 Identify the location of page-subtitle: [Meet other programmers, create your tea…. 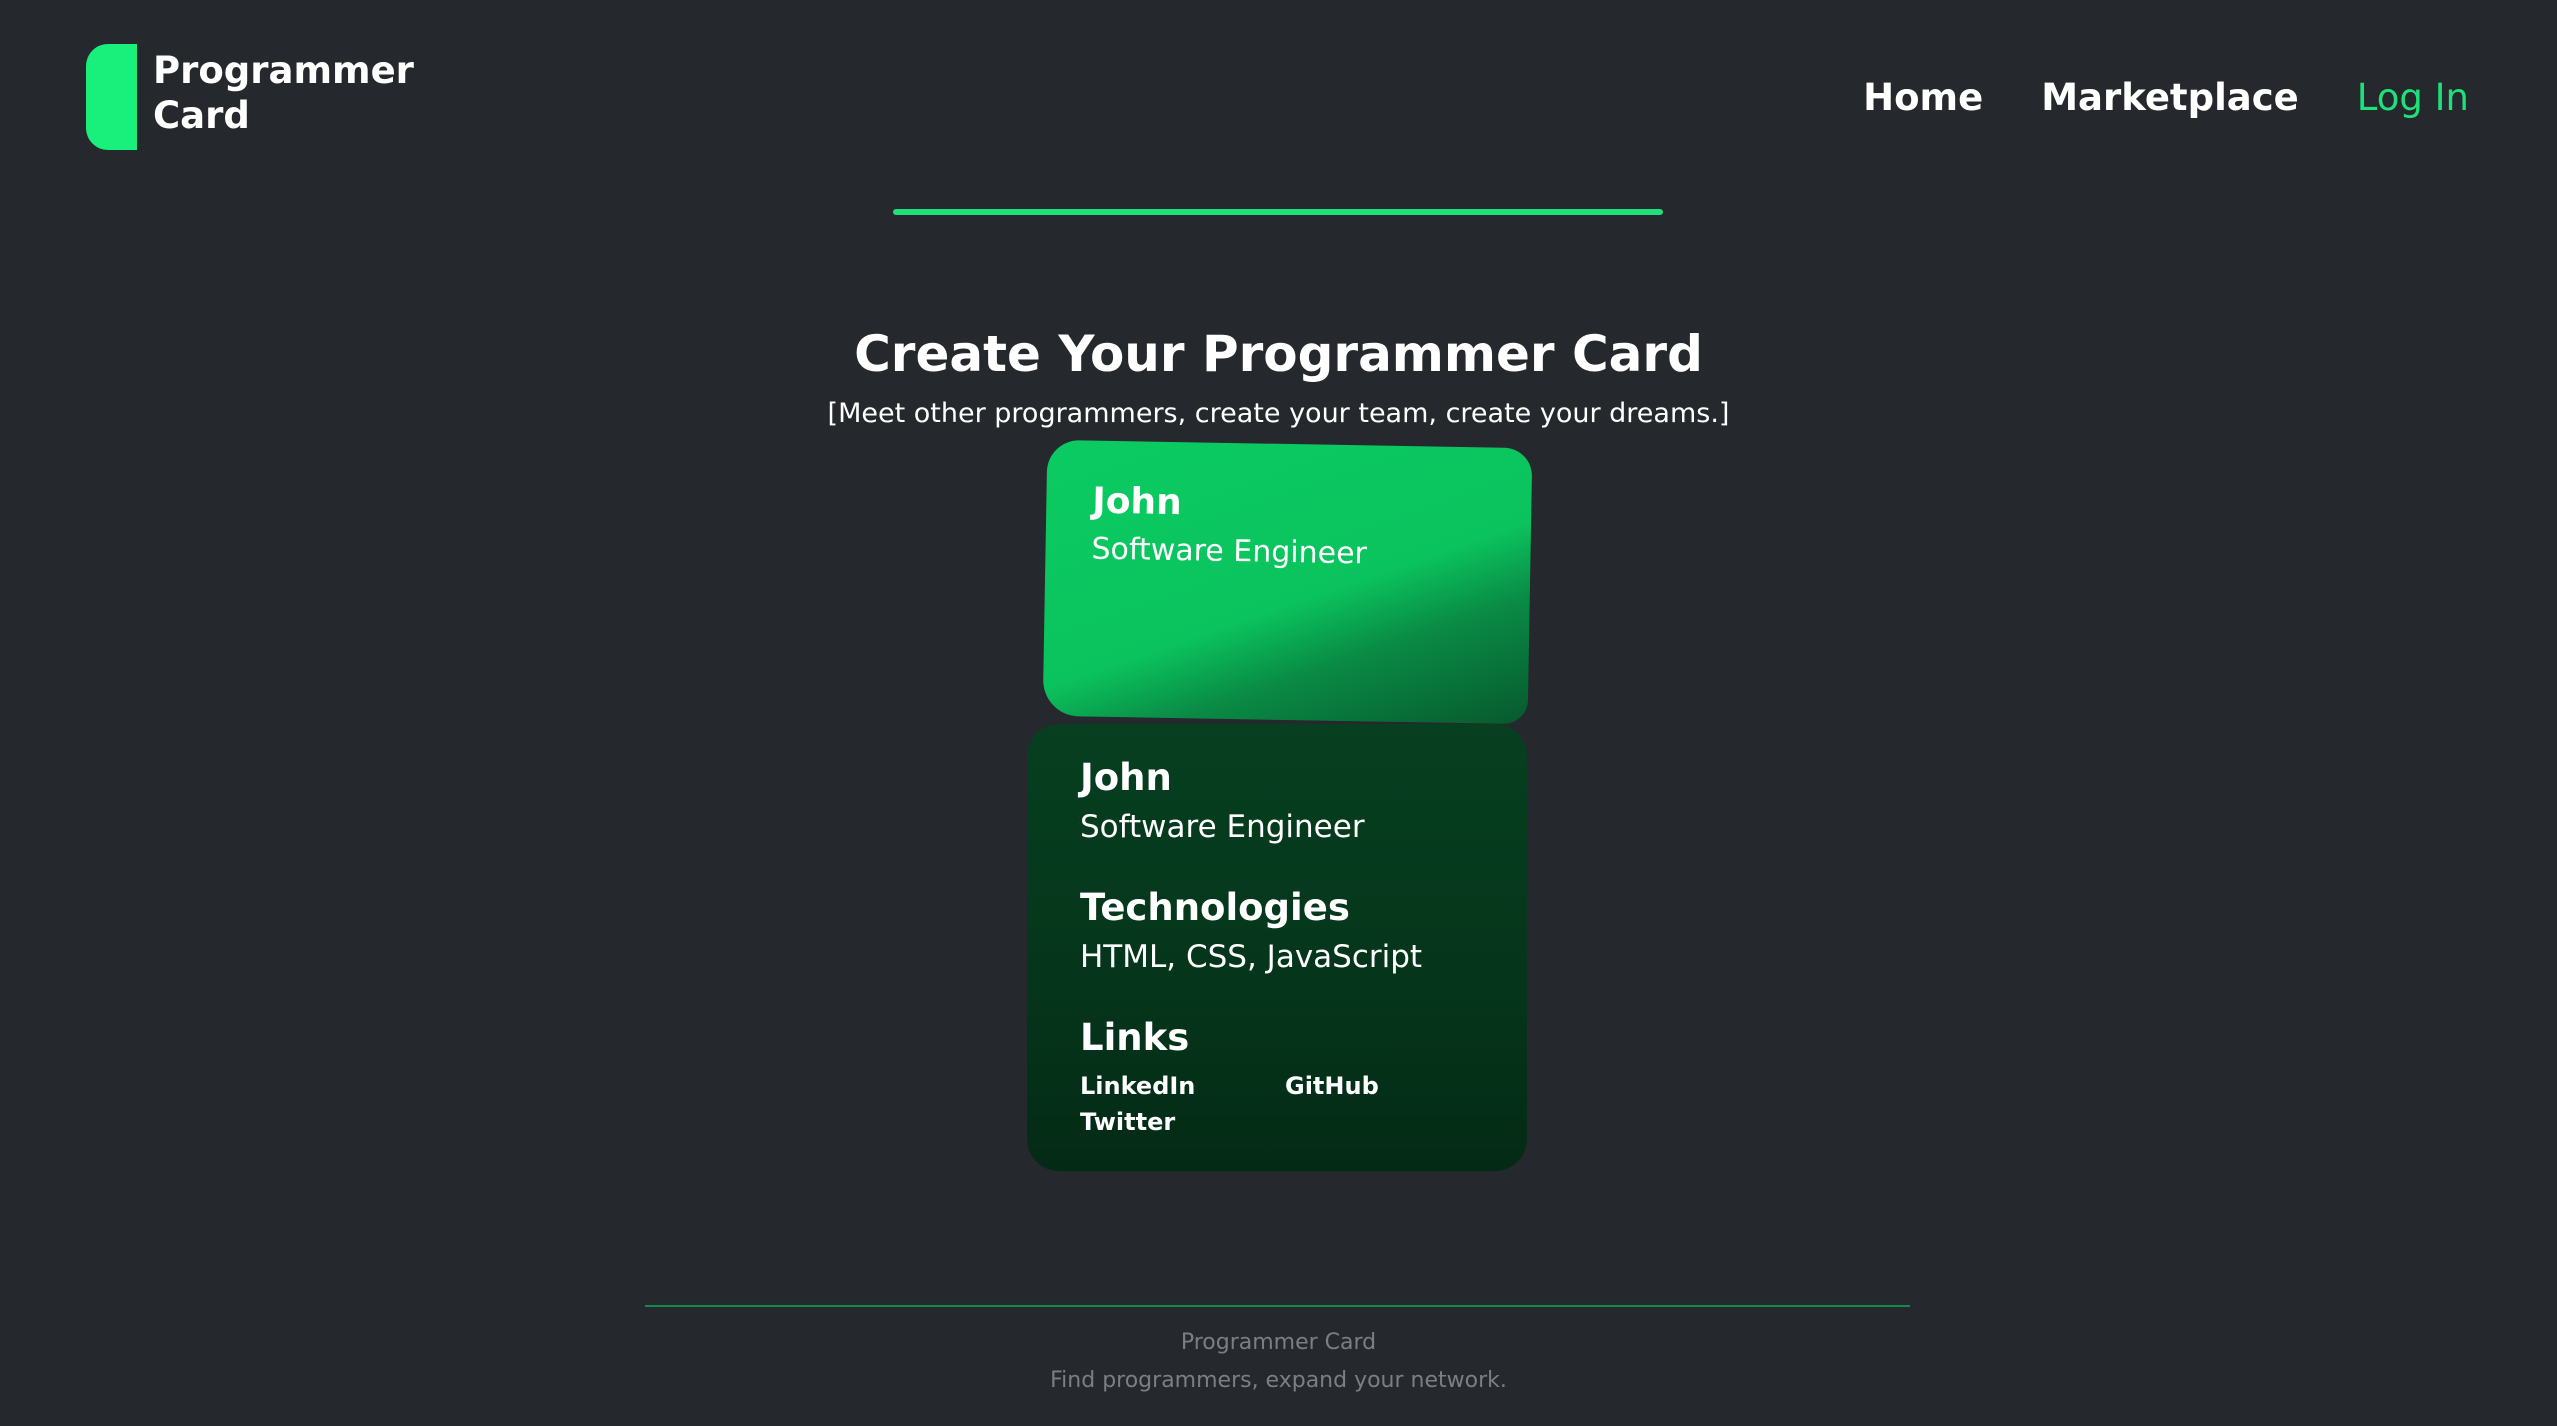
(1278, 413).